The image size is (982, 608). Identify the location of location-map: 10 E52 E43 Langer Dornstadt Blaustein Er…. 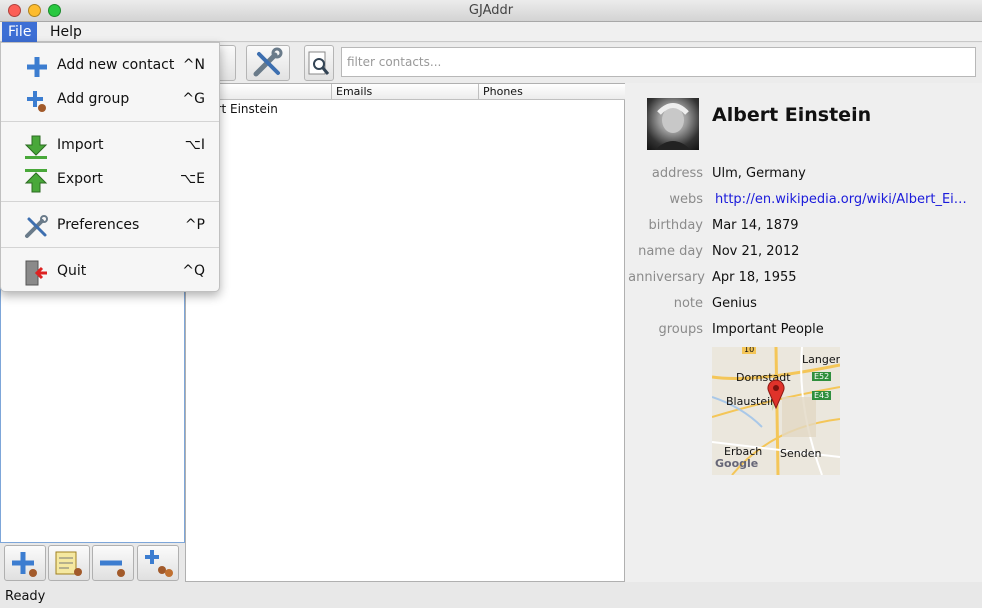
(776, 411).